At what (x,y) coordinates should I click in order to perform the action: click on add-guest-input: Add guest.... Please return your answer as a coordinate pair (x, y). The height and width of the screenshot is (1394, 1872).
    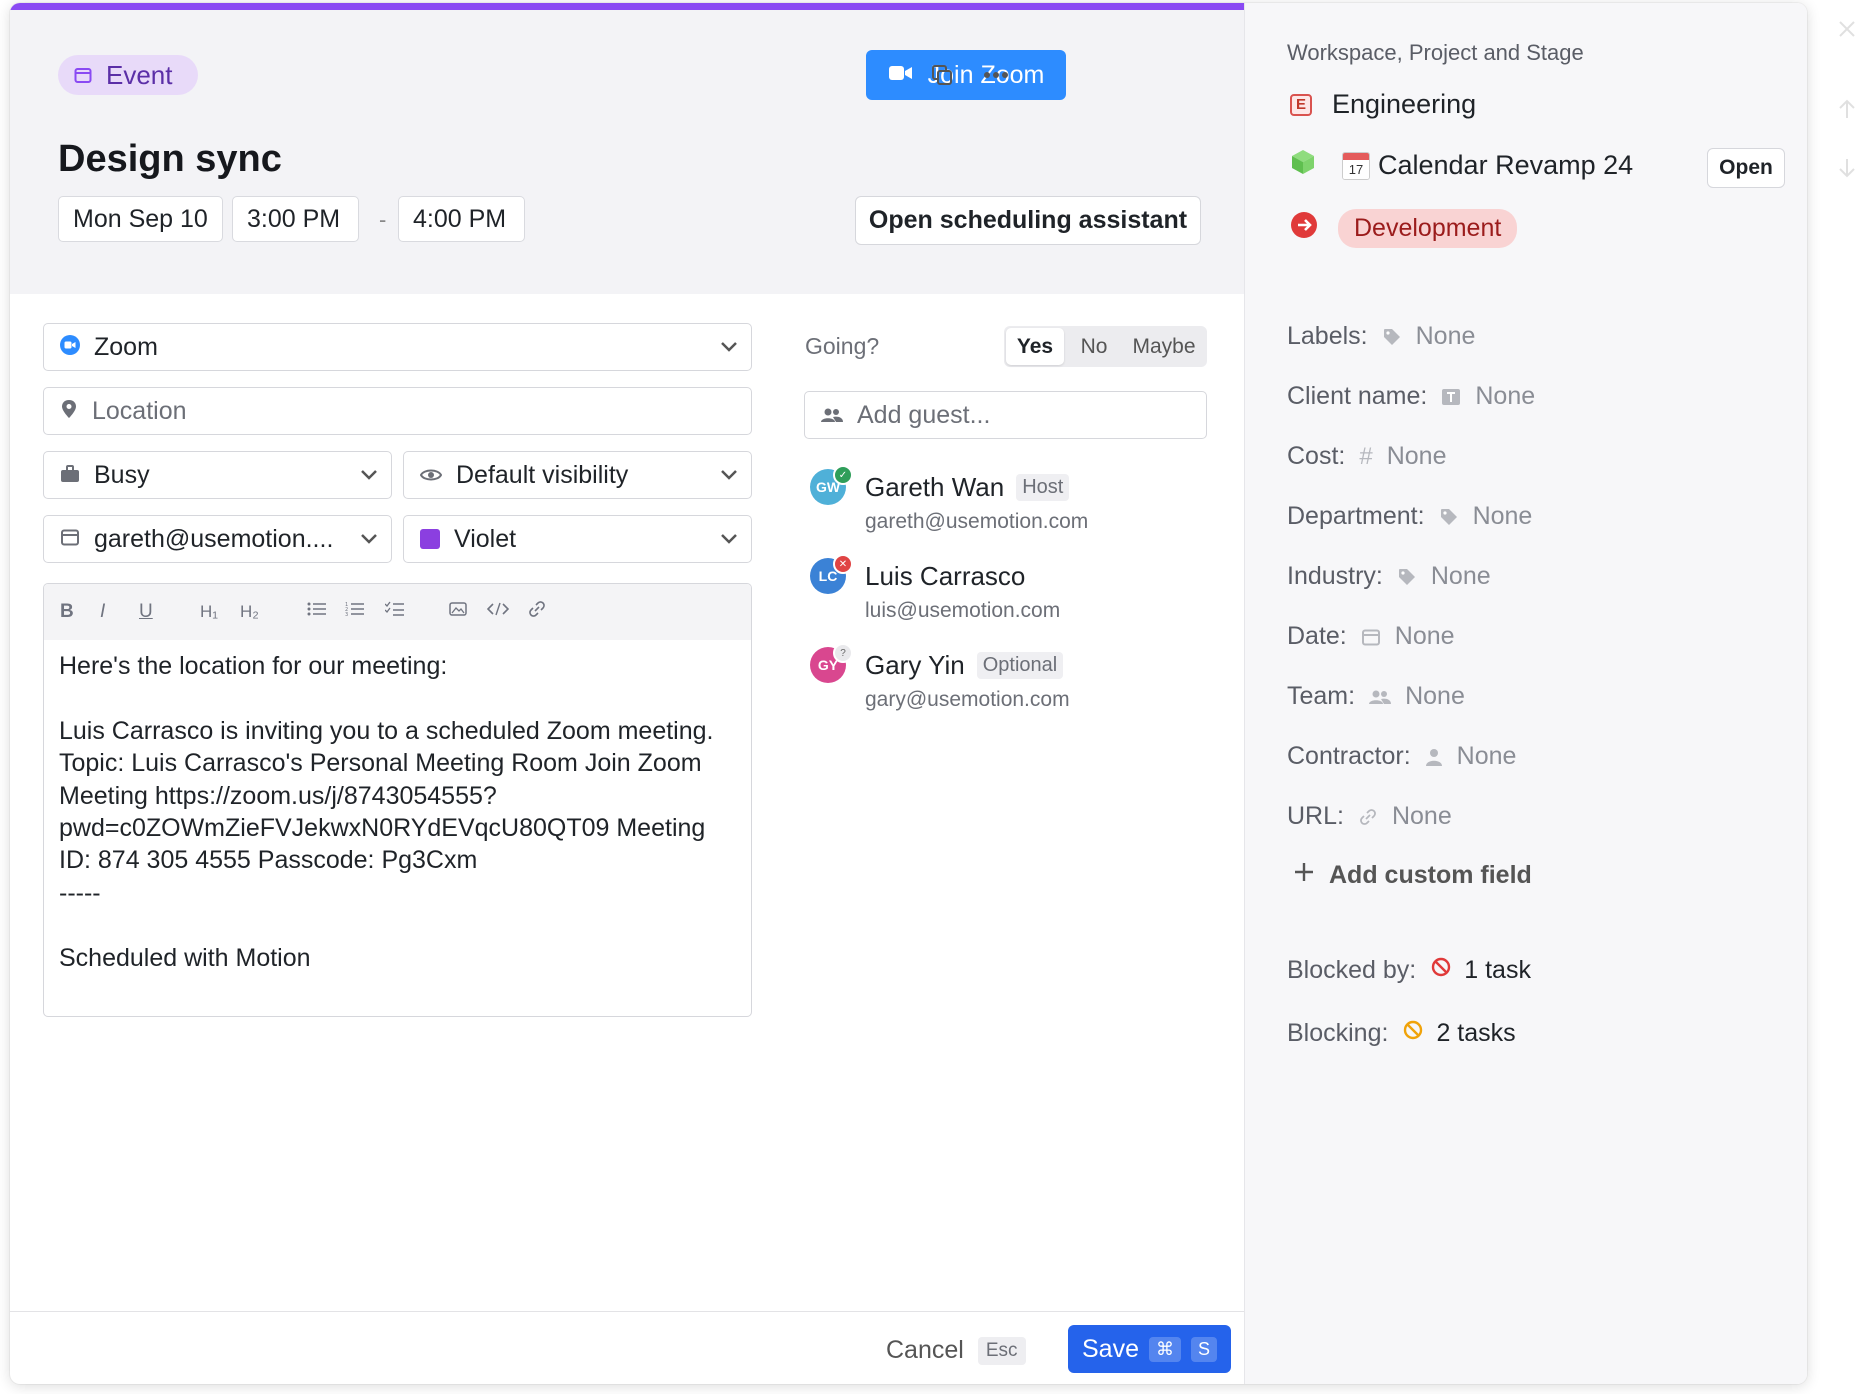
    Looking at the image, I should click on (1005, 415).